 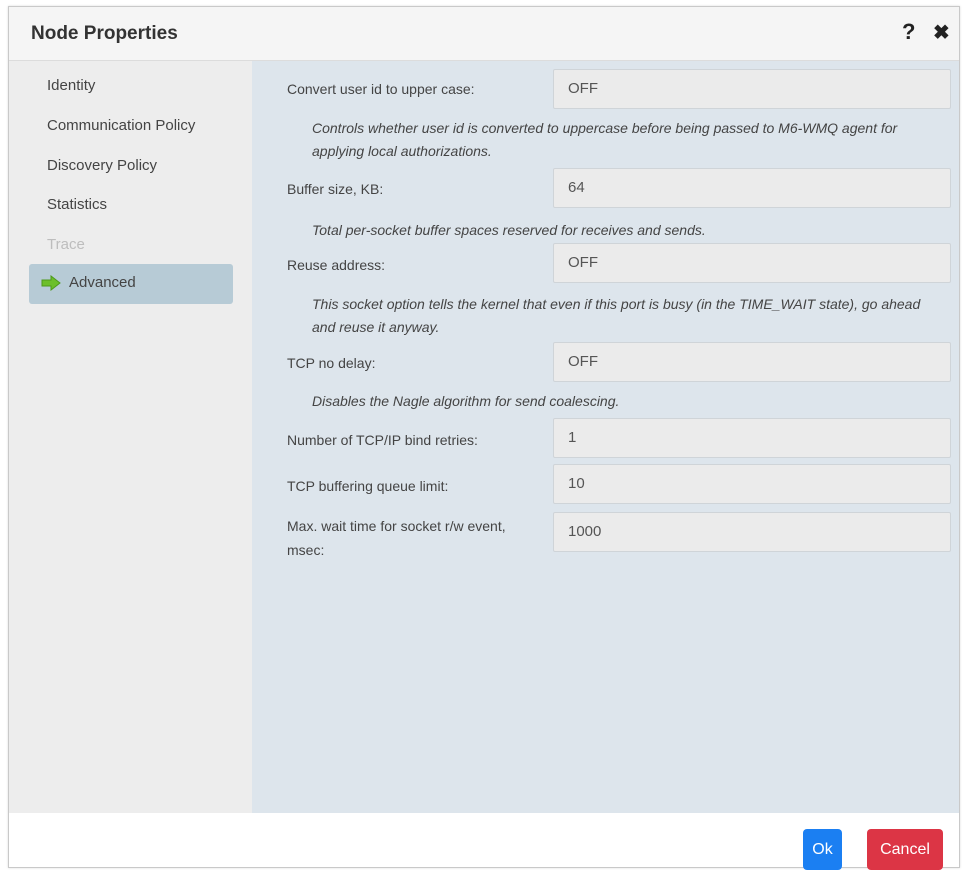 I want to click on reuse-address-field: OFF, so click(x=752, y=263).